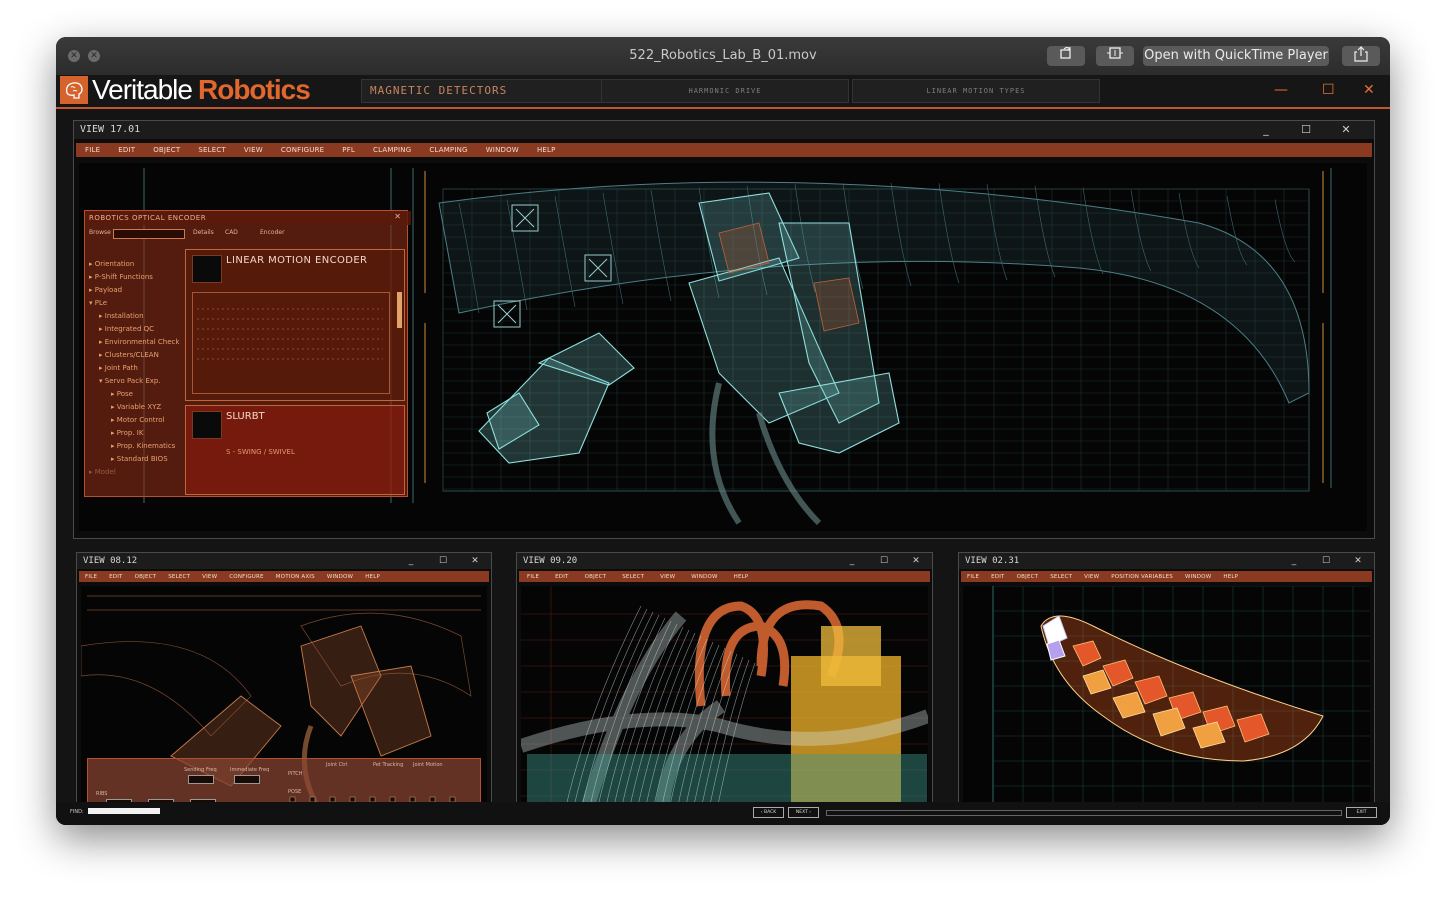  What do you see at coordinates (724, 130) in the screenshot?
I see `main-view-title: VIEW 17.01` at bounding box center [724, 130].